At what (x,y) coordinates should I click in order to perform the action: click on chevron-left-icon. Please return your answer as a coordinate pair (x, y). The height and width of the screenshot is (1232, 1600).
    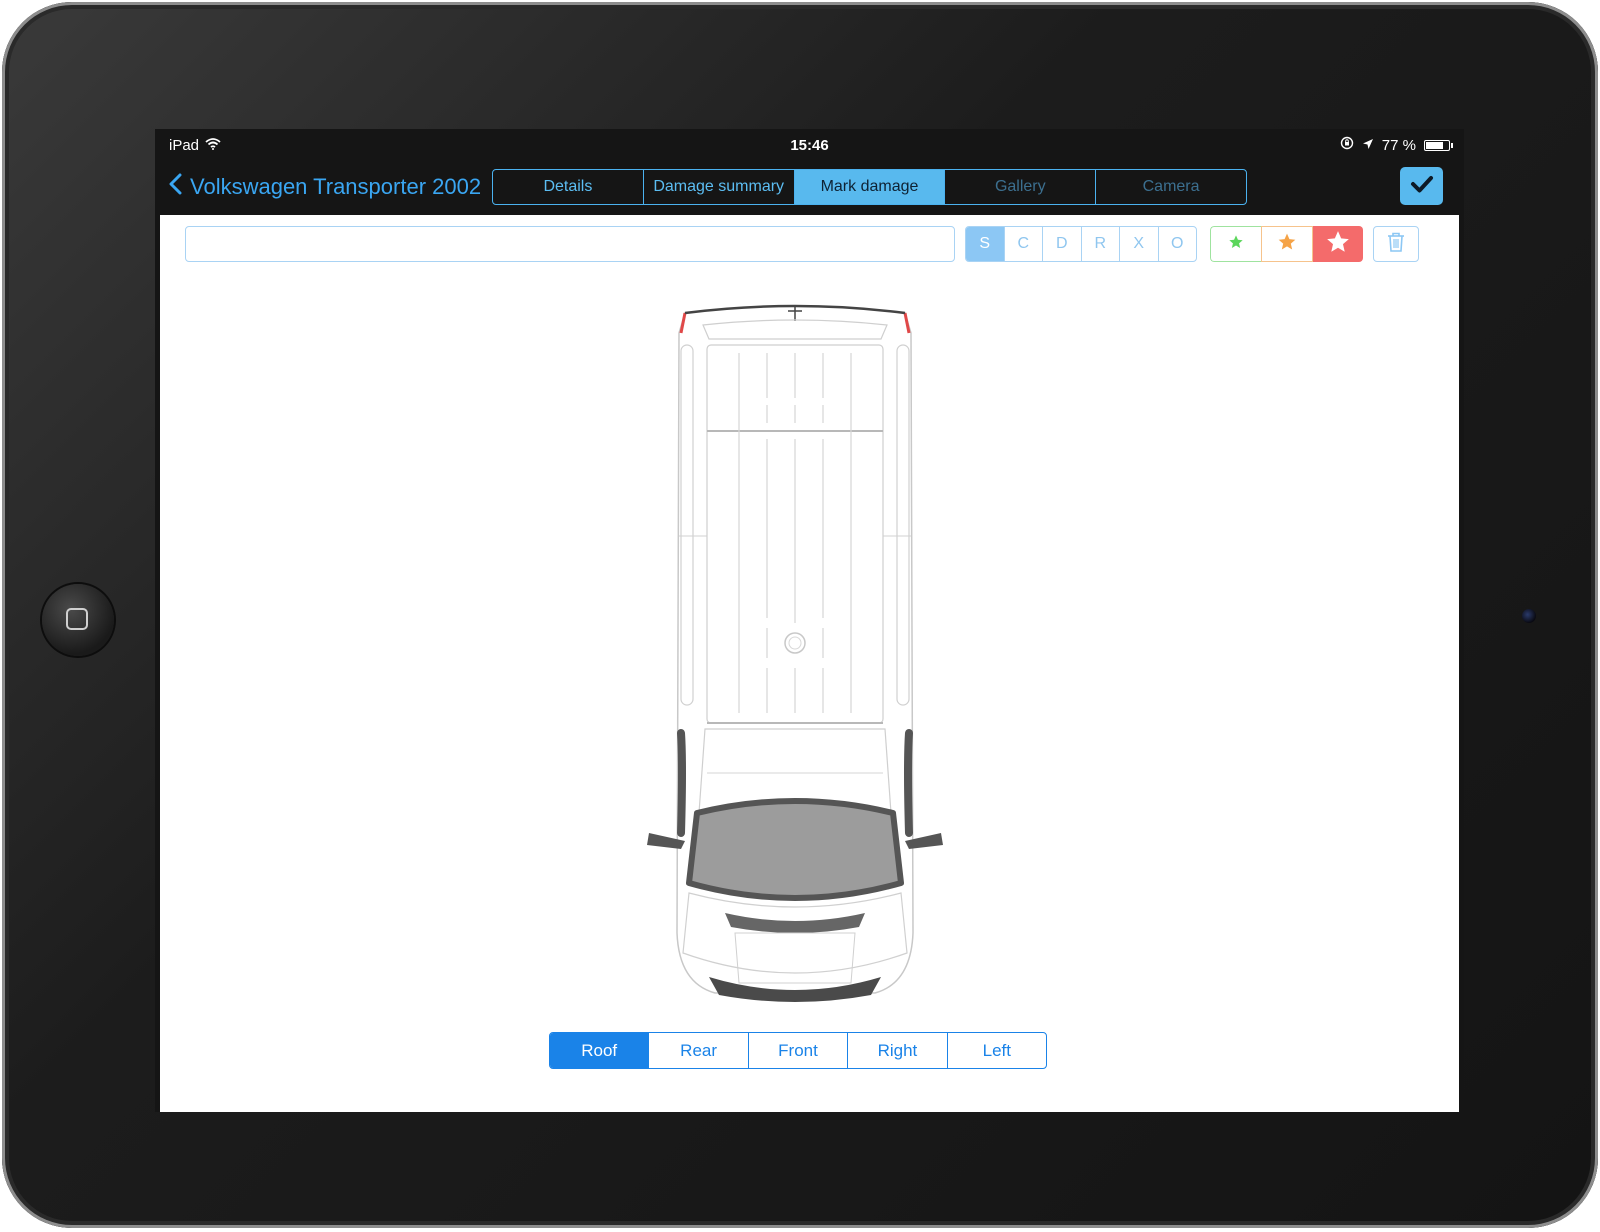
    Looking at the image, I should click on (175, 187).